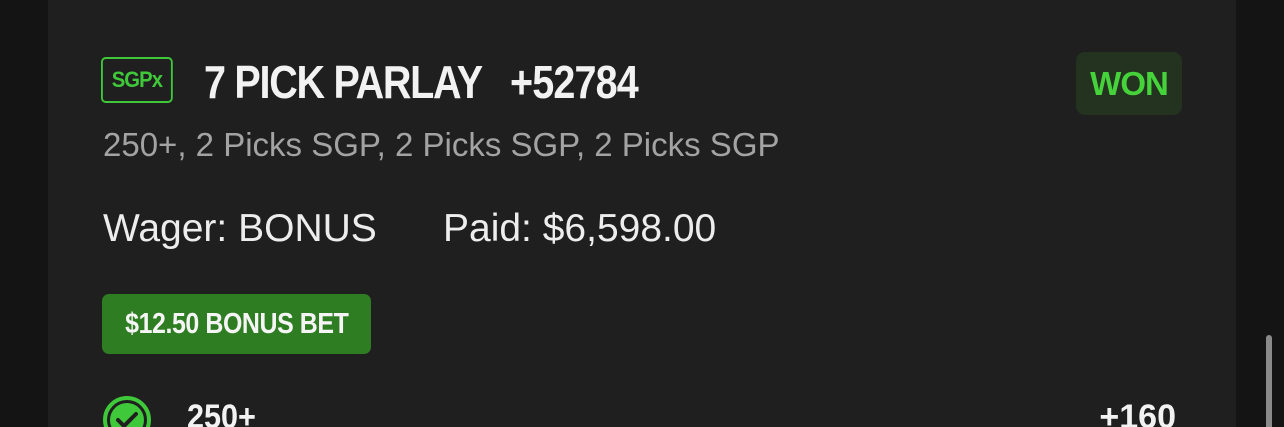  Describe the element at coordinates (574, 82) in the screenshot. I see `bet-odds: +52784` at that location.